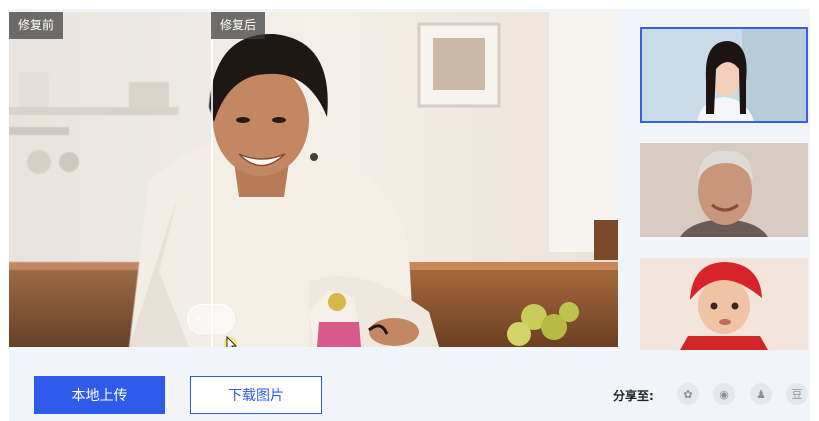 The width and height of the screenshot is (819, 421). I want to click on young-woman-photo, so click(724, 75).